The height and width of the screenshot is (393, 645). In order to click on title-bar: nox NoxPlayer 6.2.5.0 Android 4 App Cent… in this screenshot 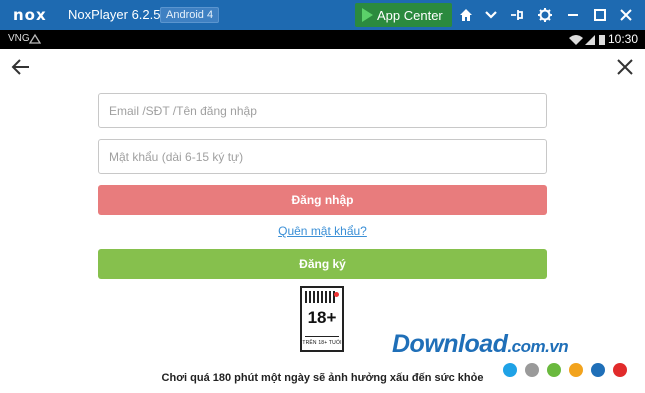, I will do `click(322, 15)`.